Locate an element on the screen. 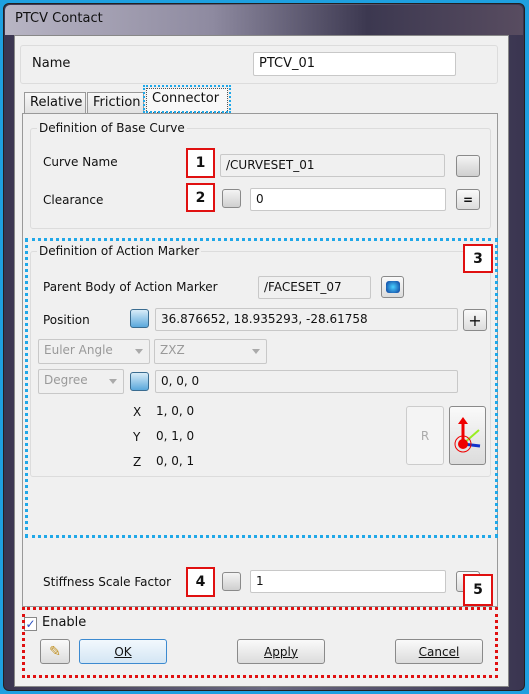 This screenshot has height=694, width=529. annotation-badge-3: 3 is located at coordinates (478, 258).